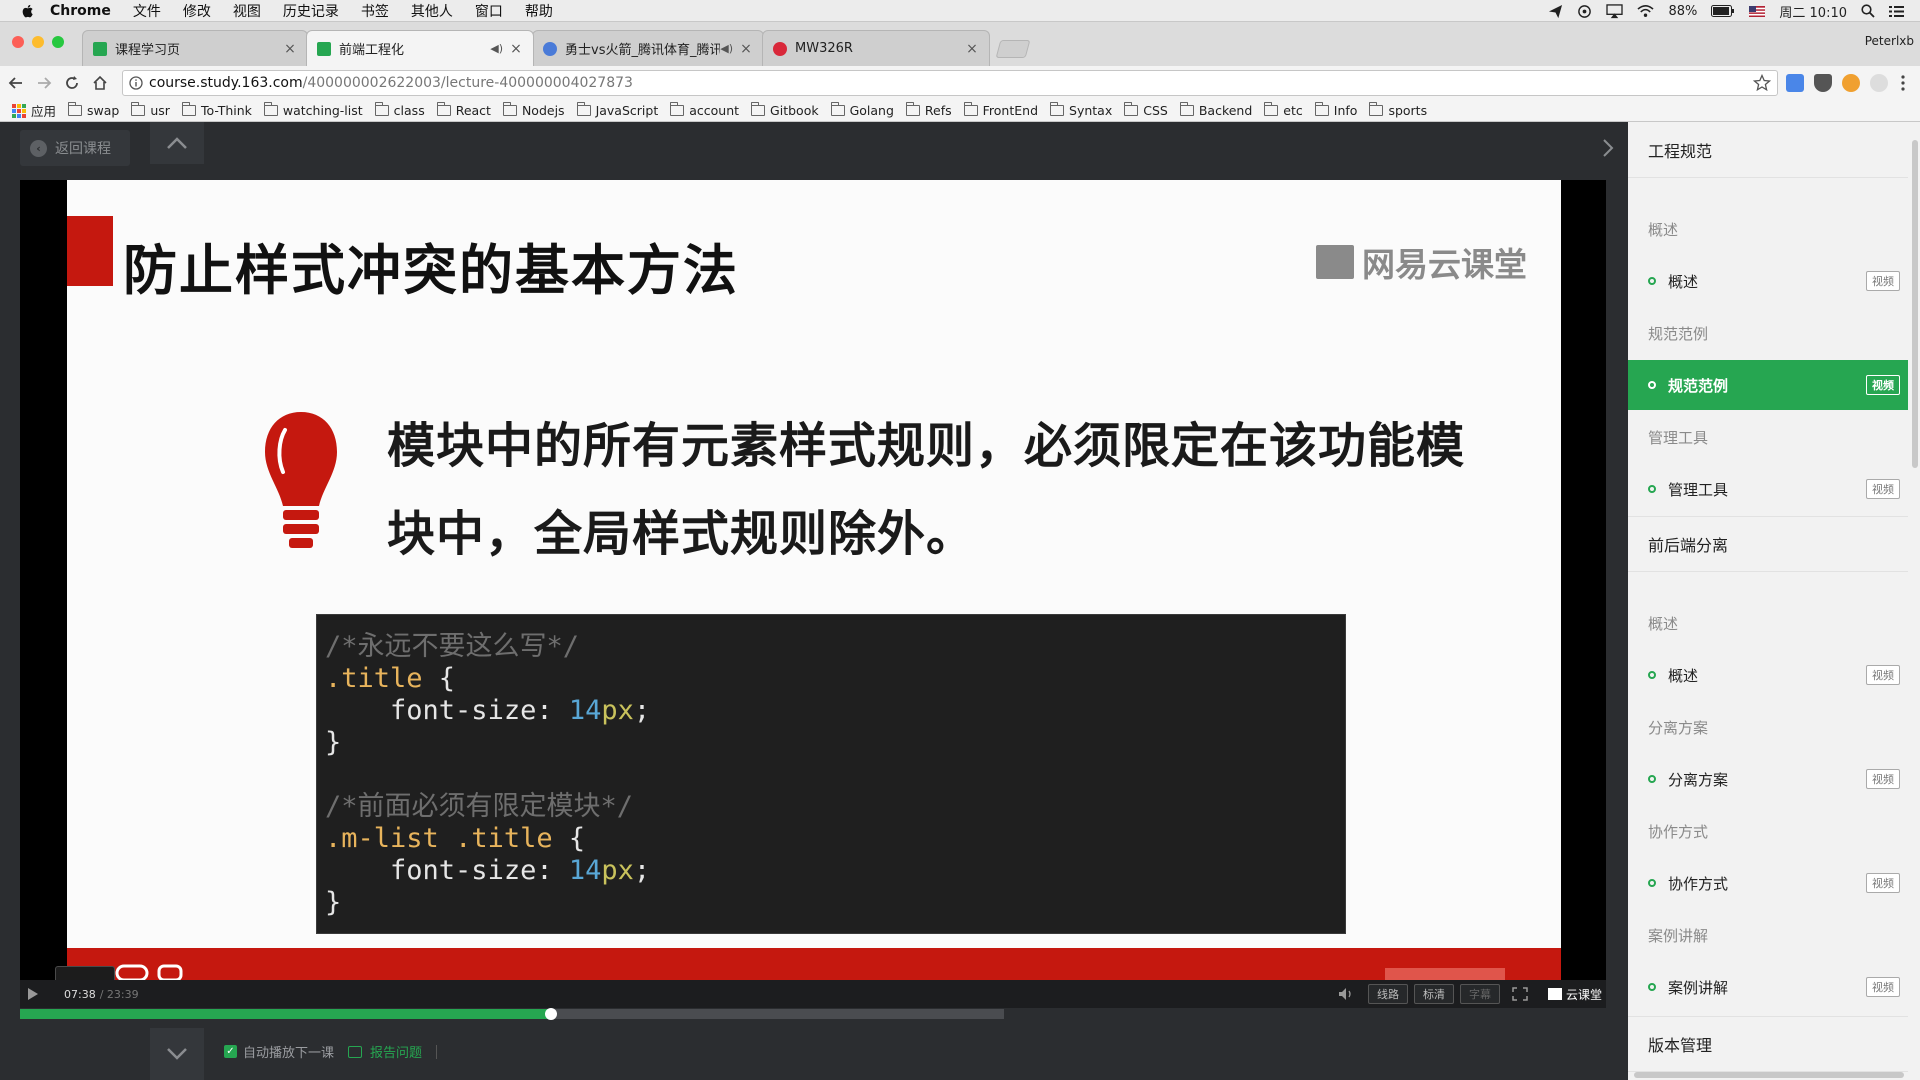 Image resolution: width=1920 pixels, height=1080 pixels. What do you see at coordinates (704, 110) in the screenshot?
I see `bookmark-folder-account: account` at bounding box center [704, 110].